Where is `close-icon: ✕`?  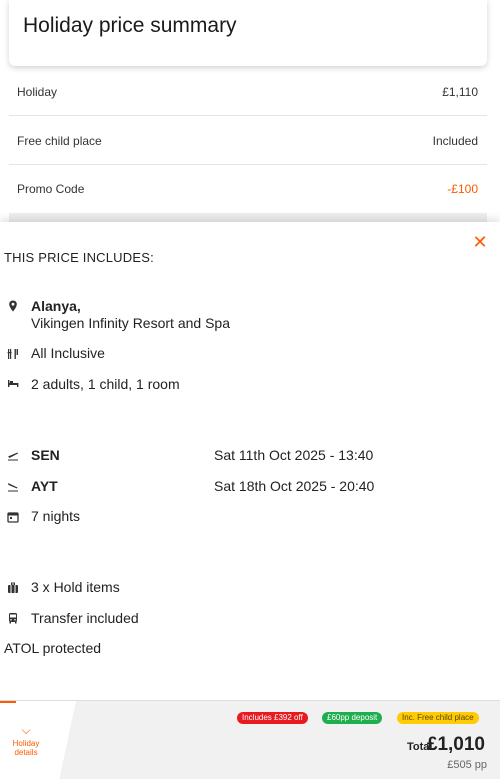
close-icon: ✕ is located at coordinates (480, 242).